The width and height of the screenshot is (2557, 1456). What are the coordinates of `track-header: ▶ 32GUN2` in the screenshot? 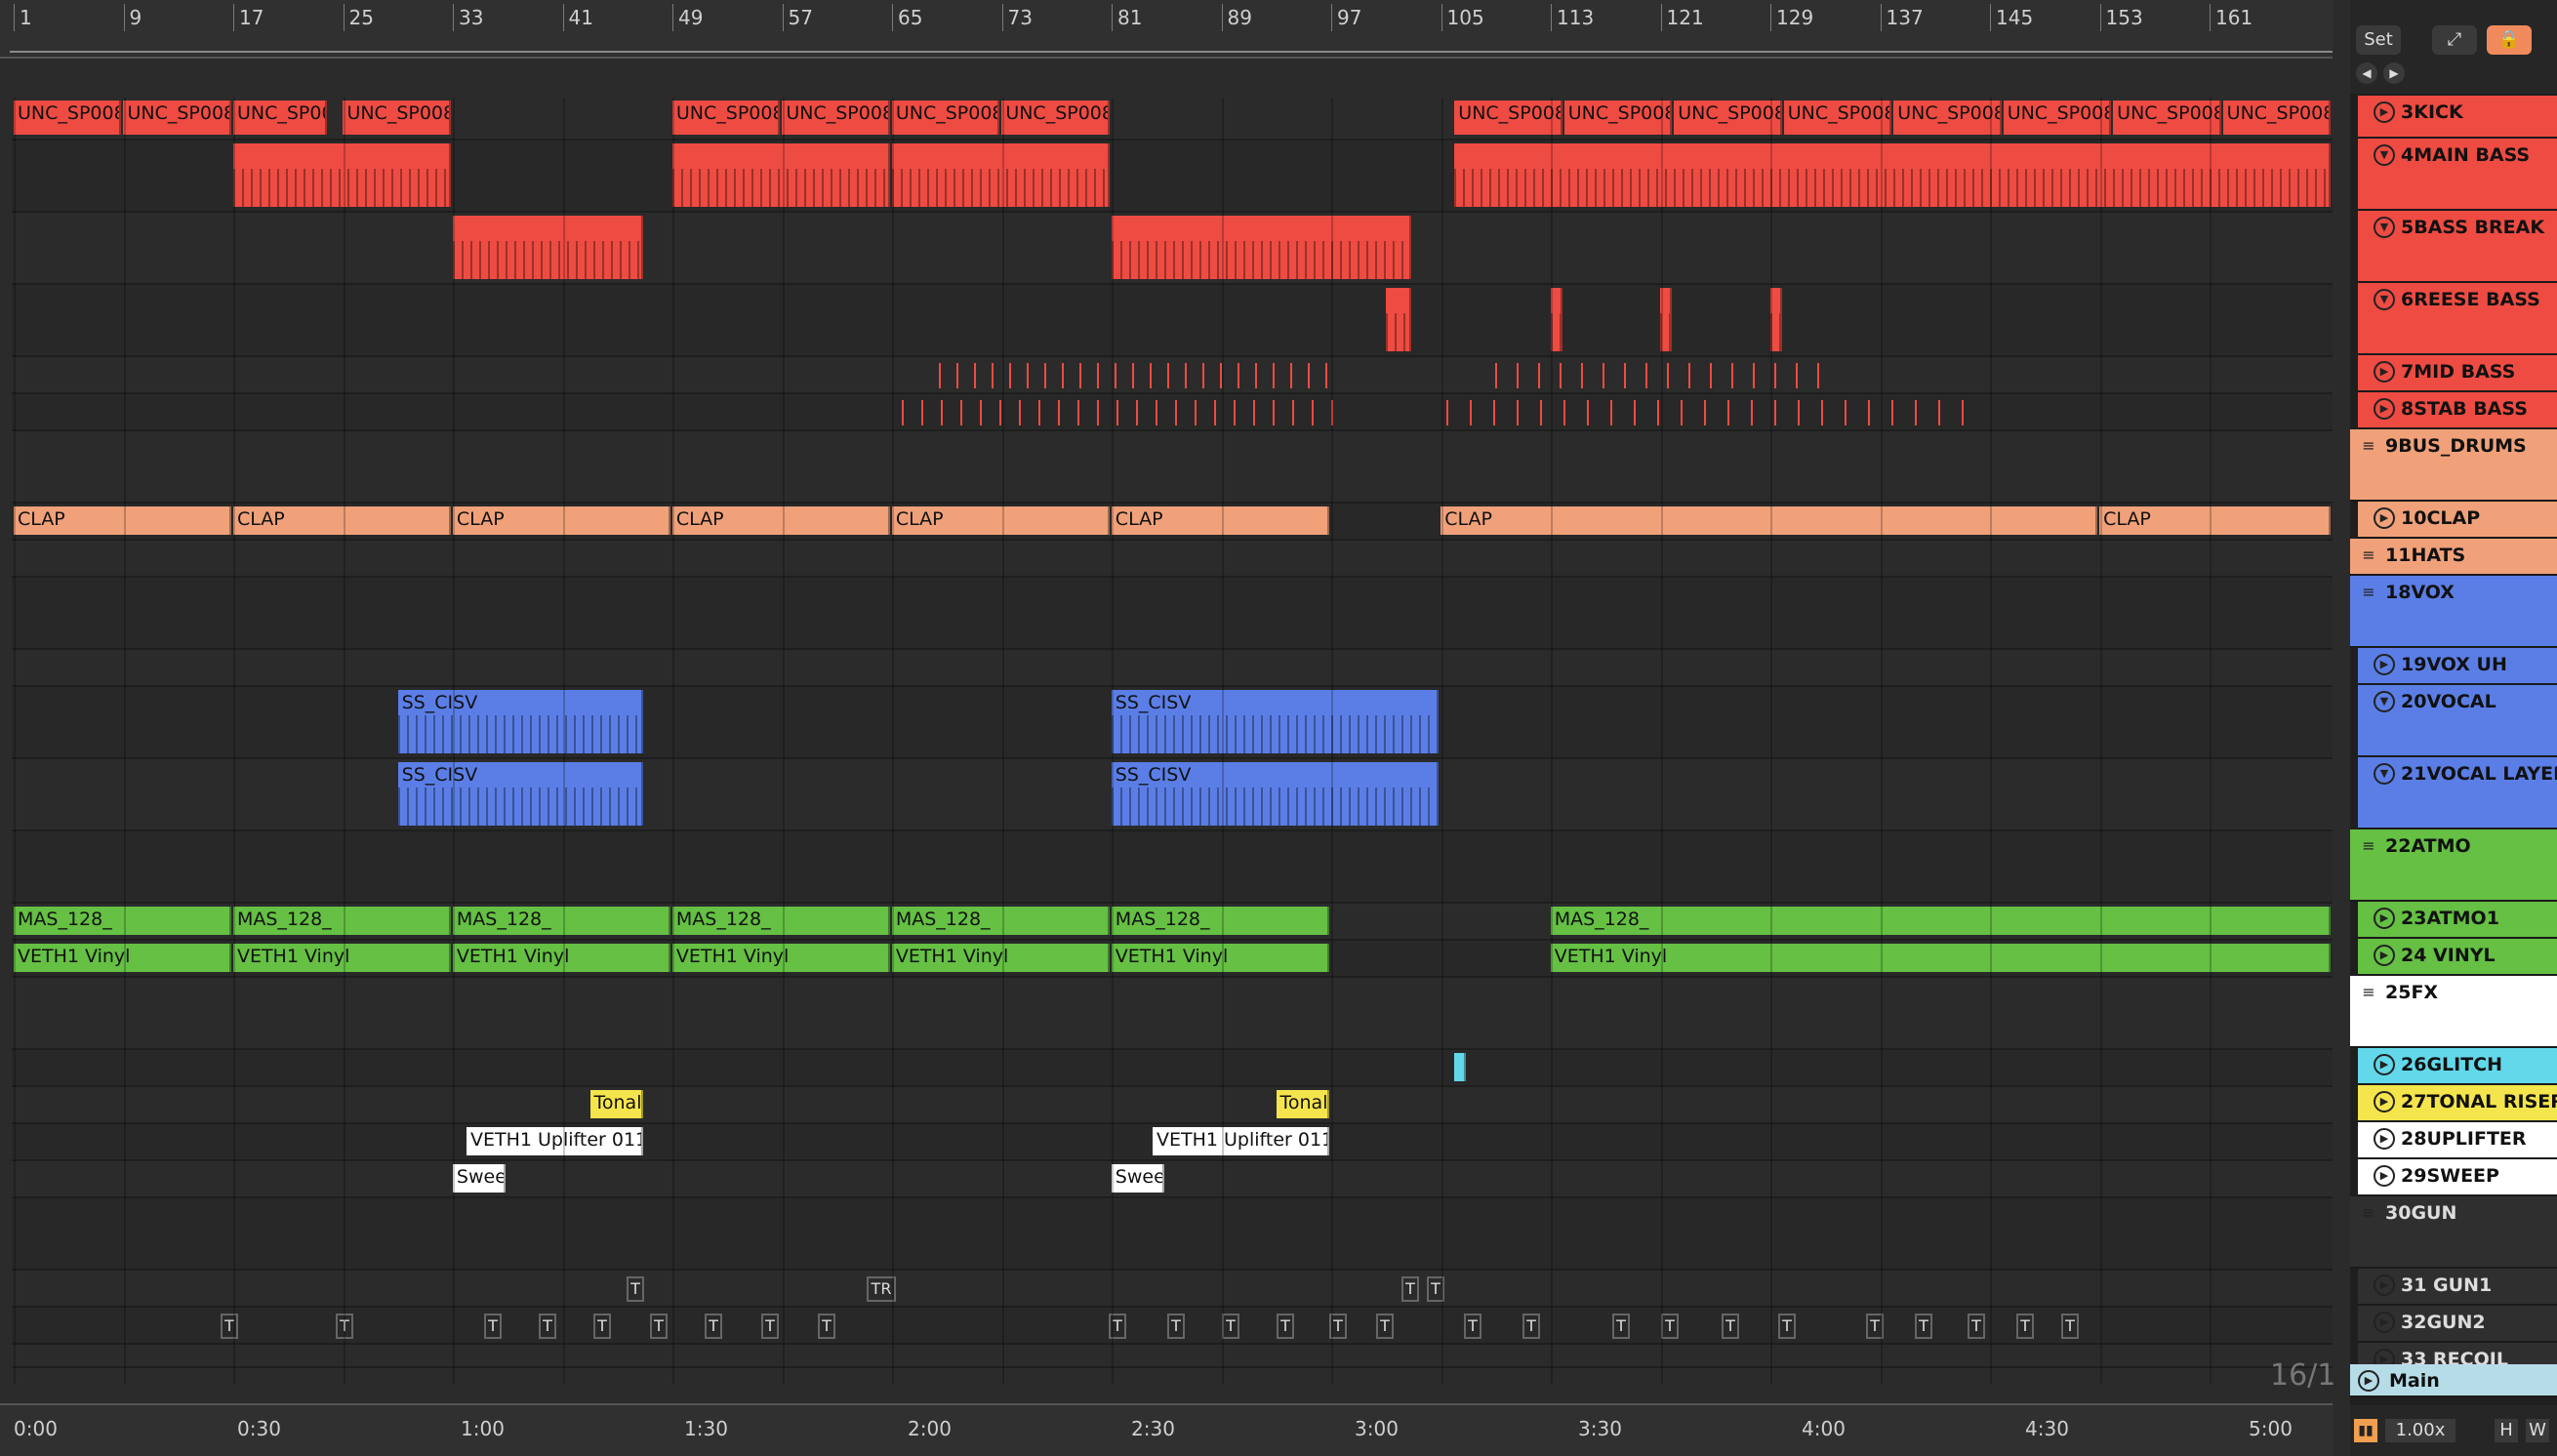 It's located at (2457, 1324).